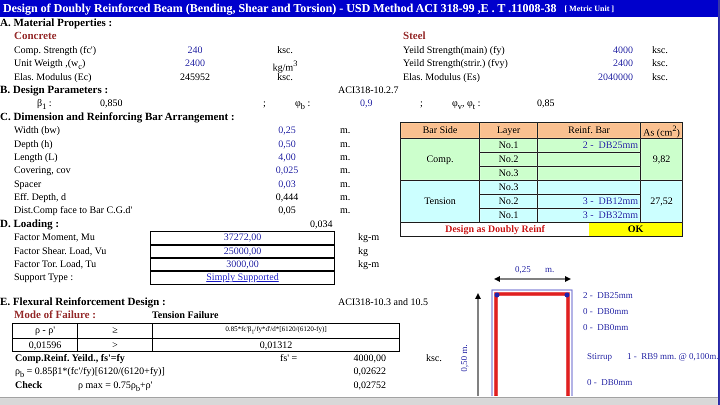 The image size is (720, 405). I want to click on parameter-symbol: β$_{1}$ :, so click(45, 104).